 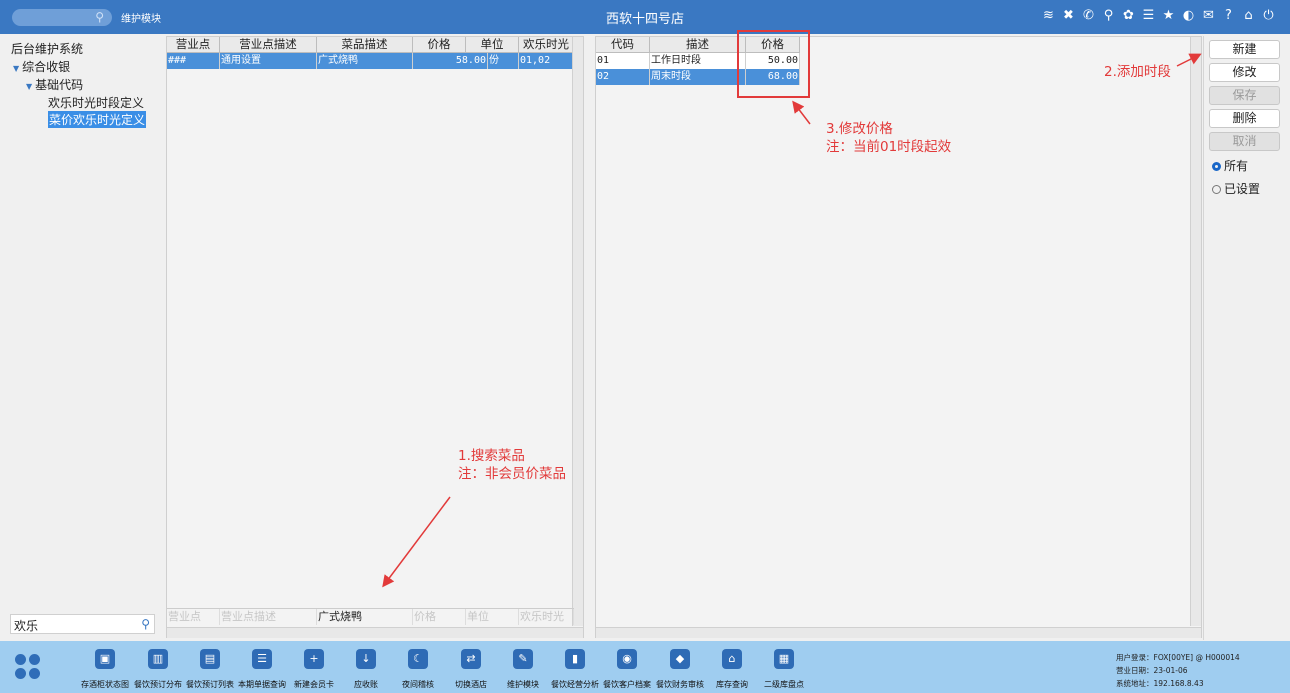 I want to click on taskbar-inventory-count: ▦ 二级库盘点, so click(x=784, y=669).